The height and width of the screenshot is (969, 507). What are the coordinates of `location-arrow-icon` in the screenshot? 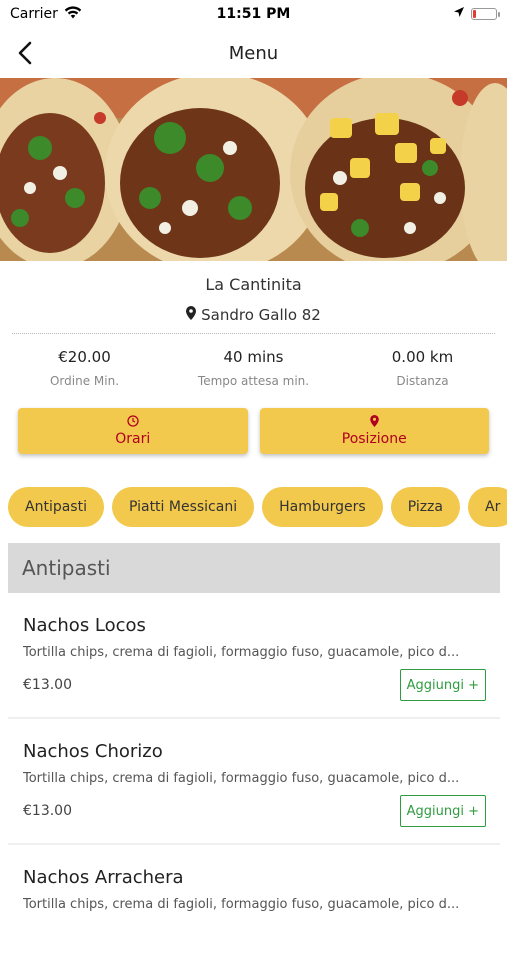 It's located at (459, 14).